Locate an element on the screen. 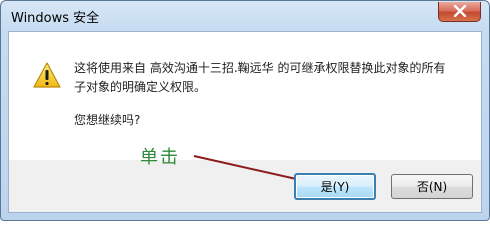  yes-button: 是(Y) is located at coordinates (335, 186).